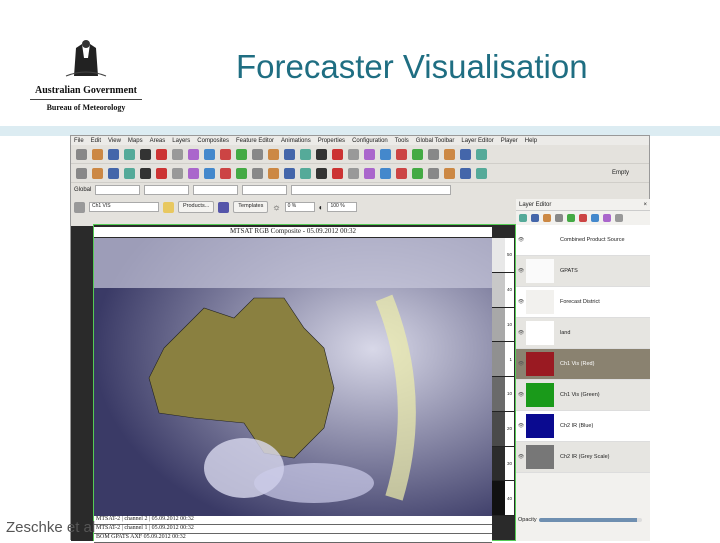 Image resolution: width=720 pixels, height=543 pixels. What do you see at coordinates (435, 141) in the screenshot?
I see `menu-item: Global Toolbar` at bounding box center [435, 141].